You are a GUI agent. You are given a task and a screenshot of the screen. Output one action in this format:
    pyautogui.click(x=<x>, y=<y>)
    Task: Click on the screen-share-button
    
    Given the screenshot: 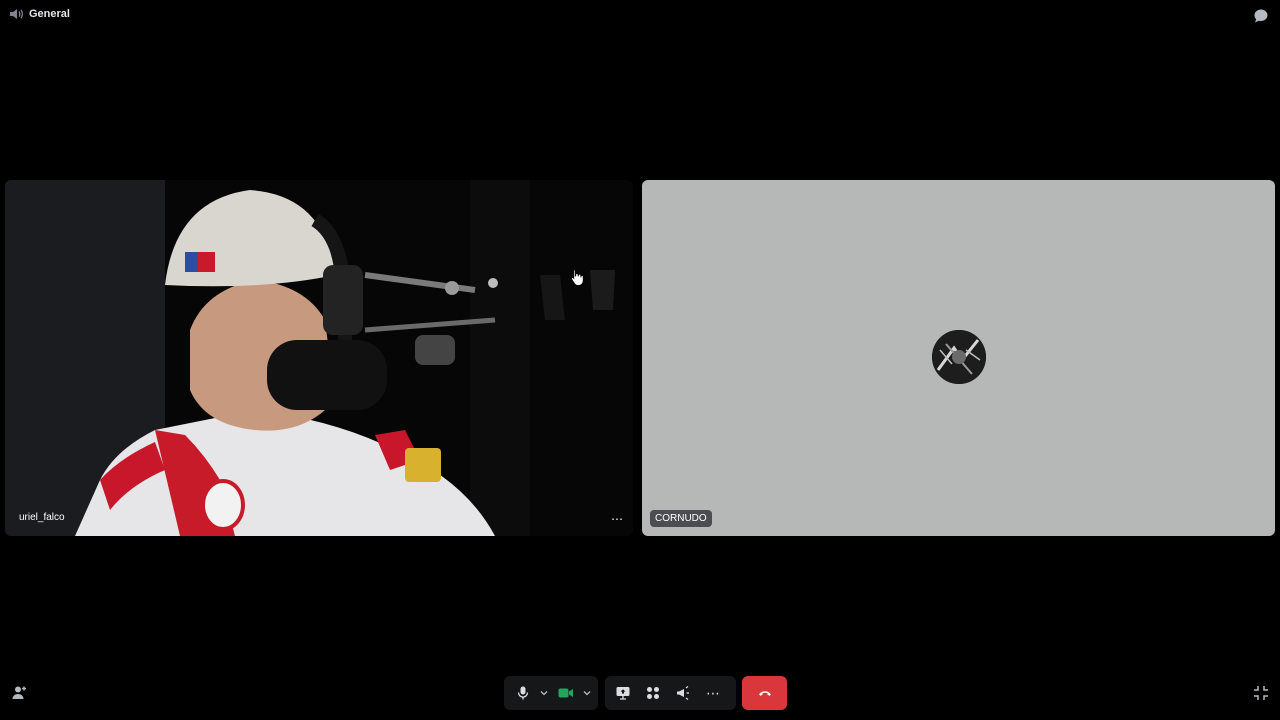 What is the action you would take?
    pyautogui.click(x=623, y=693)
    